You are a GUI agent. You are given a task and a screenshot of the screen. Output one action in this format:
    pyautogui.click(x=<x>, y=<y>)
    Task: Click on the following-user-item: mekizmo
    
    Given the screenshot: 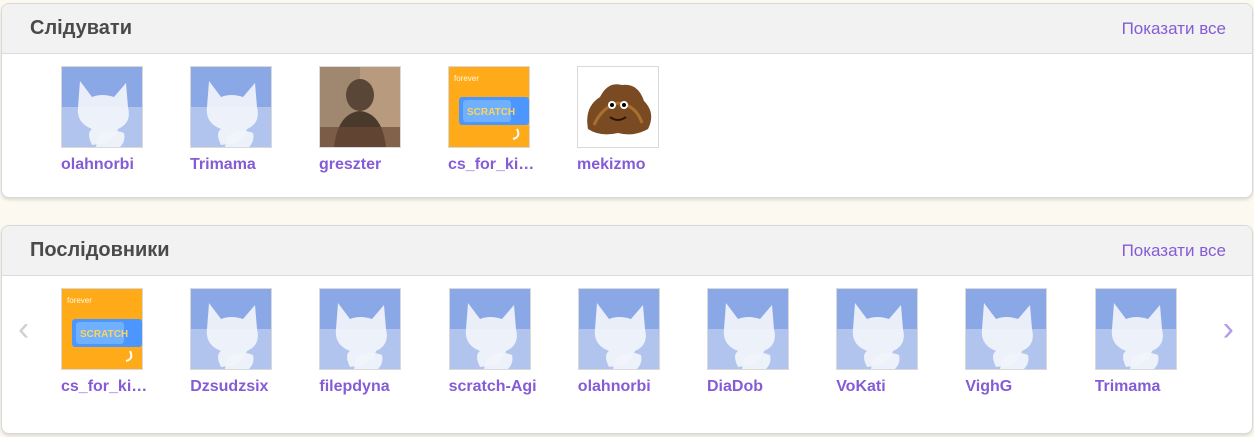 What is the action you would take?
    pyautogui.click(x=633, y=120)
    